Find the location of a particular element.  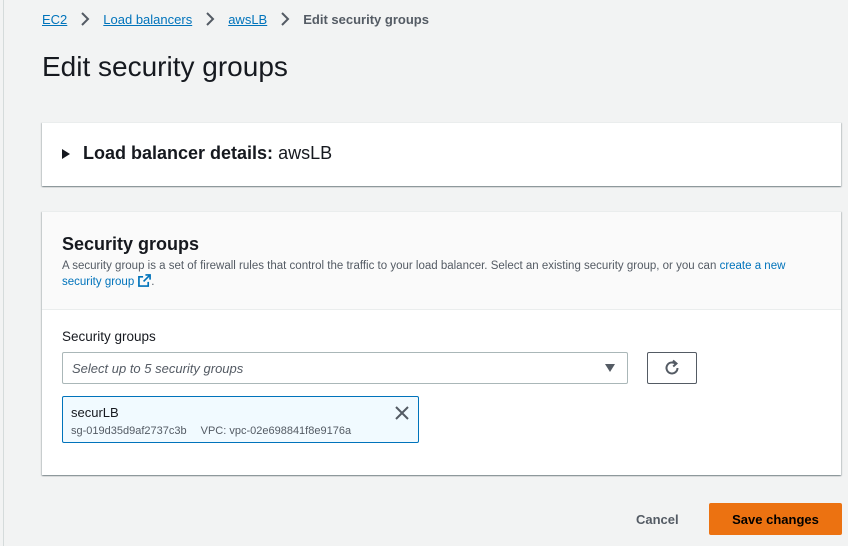

security-groups-field-label: Security groups is located at coordinates (109, 336).